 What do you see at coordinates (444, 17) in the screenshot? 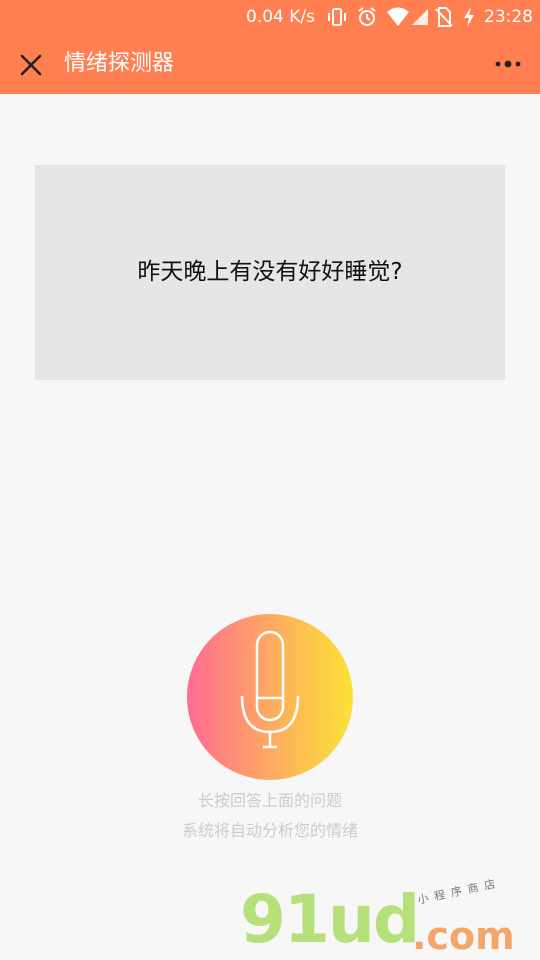
I see `no-sim-icon` at bounding box center [444, 17].